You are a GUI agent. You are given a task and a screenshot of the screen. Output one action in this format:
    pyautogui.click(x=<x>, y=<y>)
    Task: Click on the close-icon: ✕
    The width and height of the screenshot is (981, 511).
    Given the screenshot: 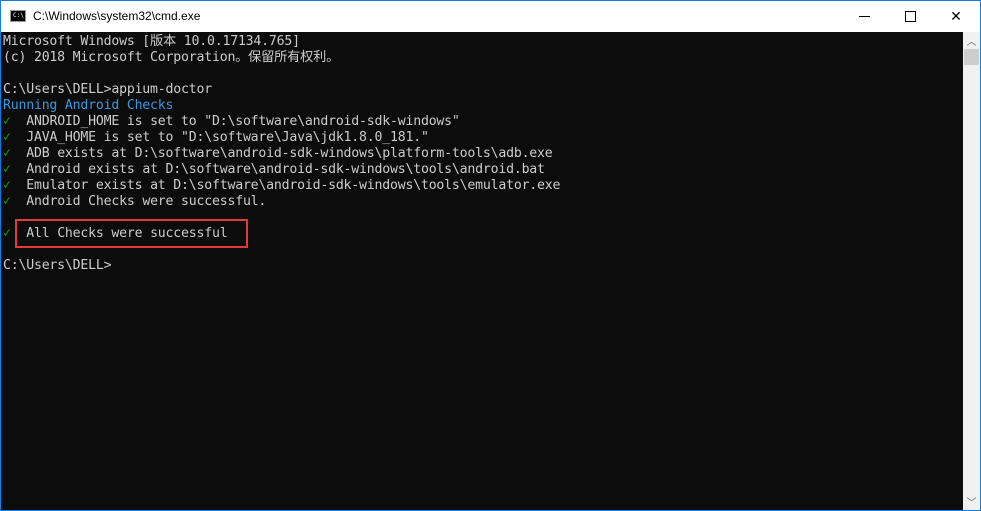 What is the action you would take?
    pyautogui.click(x=956, y=16)
    